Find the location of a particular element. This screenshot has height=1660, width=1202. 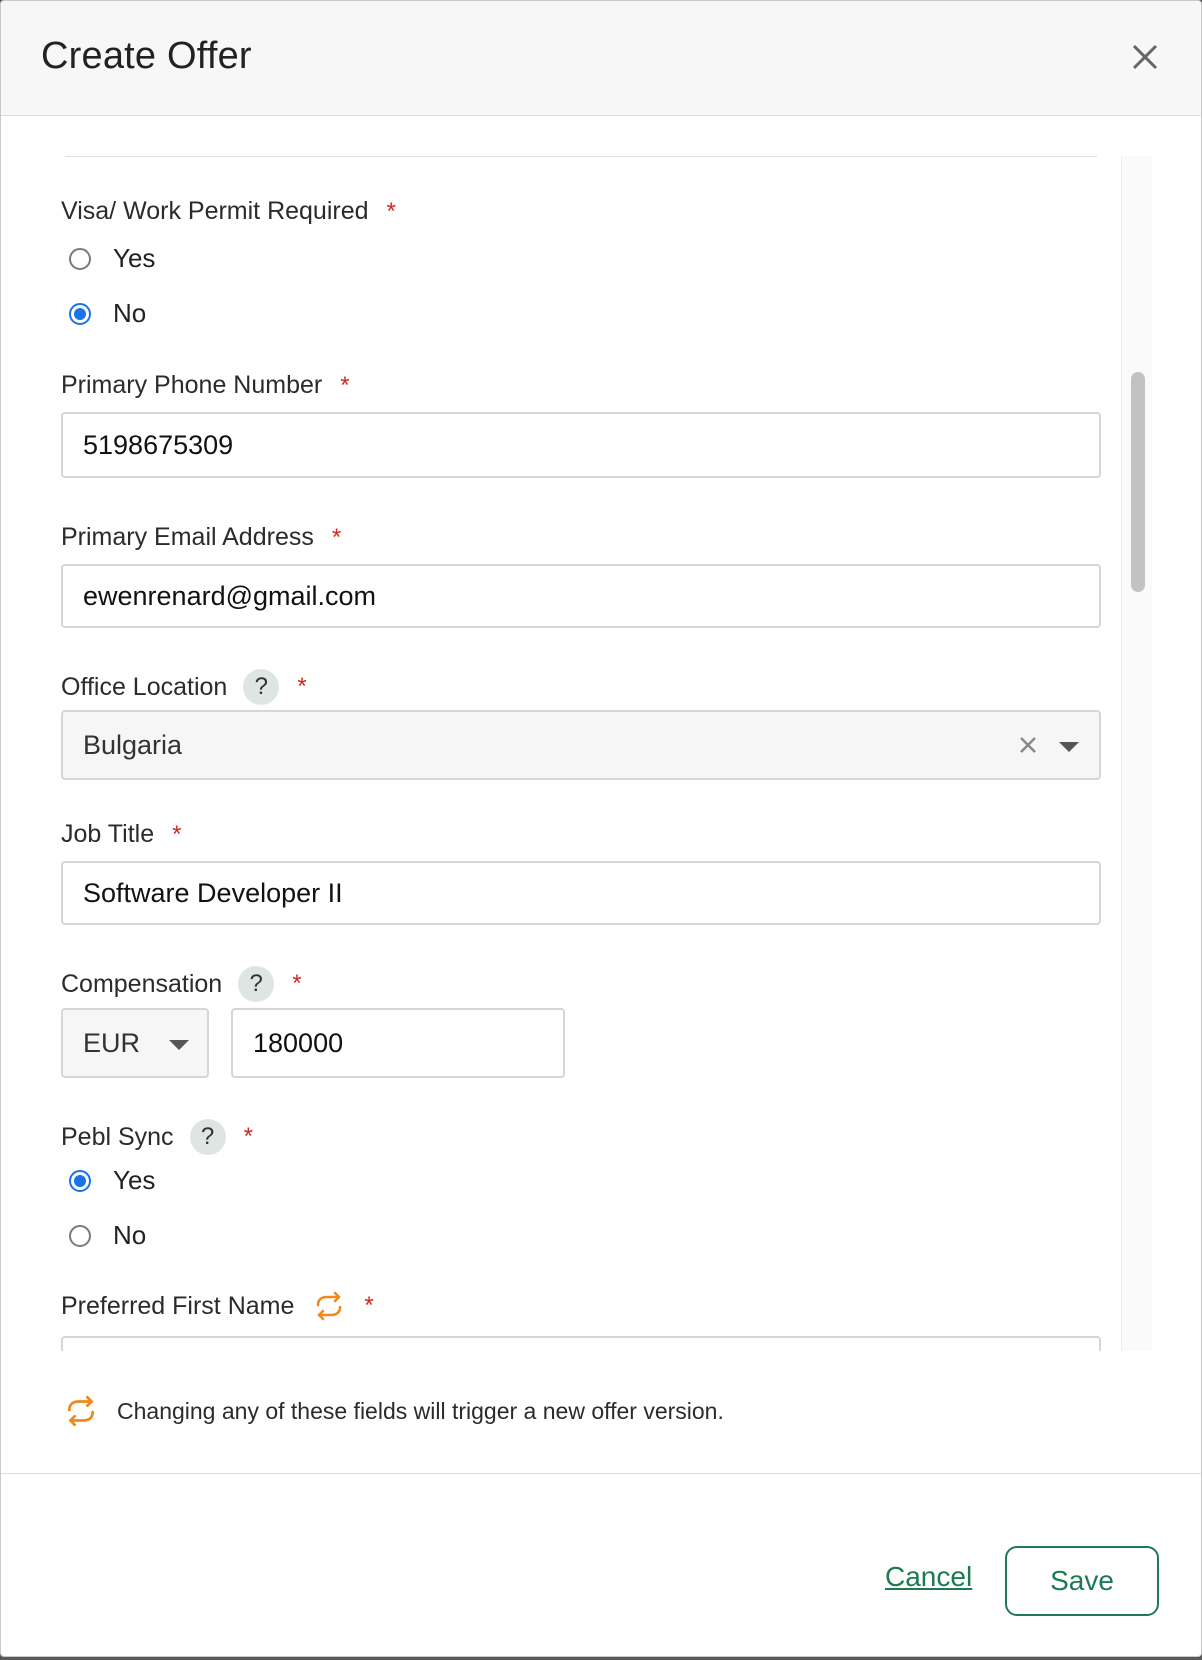

visa-option-yes: Yes is located at coordinates (112, 258).